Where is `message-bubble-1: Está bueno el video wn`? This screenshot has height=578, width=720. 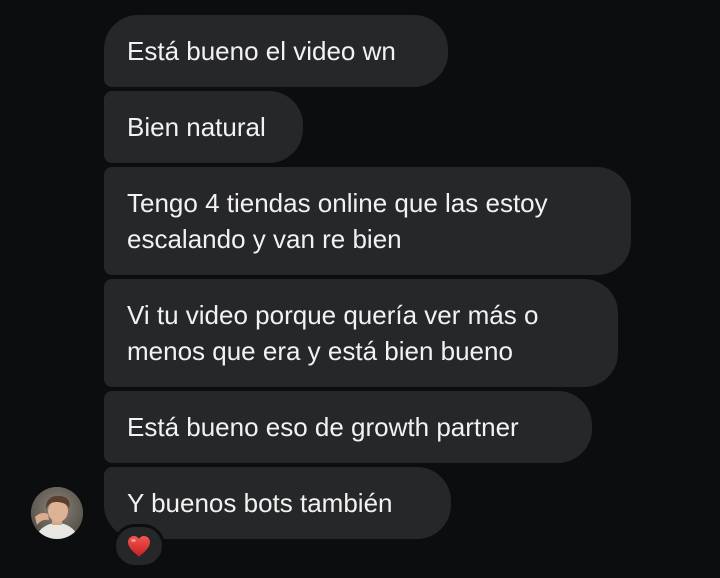 message-bubble-1: Está bueno el video wn is located at coordinates (276, 51).